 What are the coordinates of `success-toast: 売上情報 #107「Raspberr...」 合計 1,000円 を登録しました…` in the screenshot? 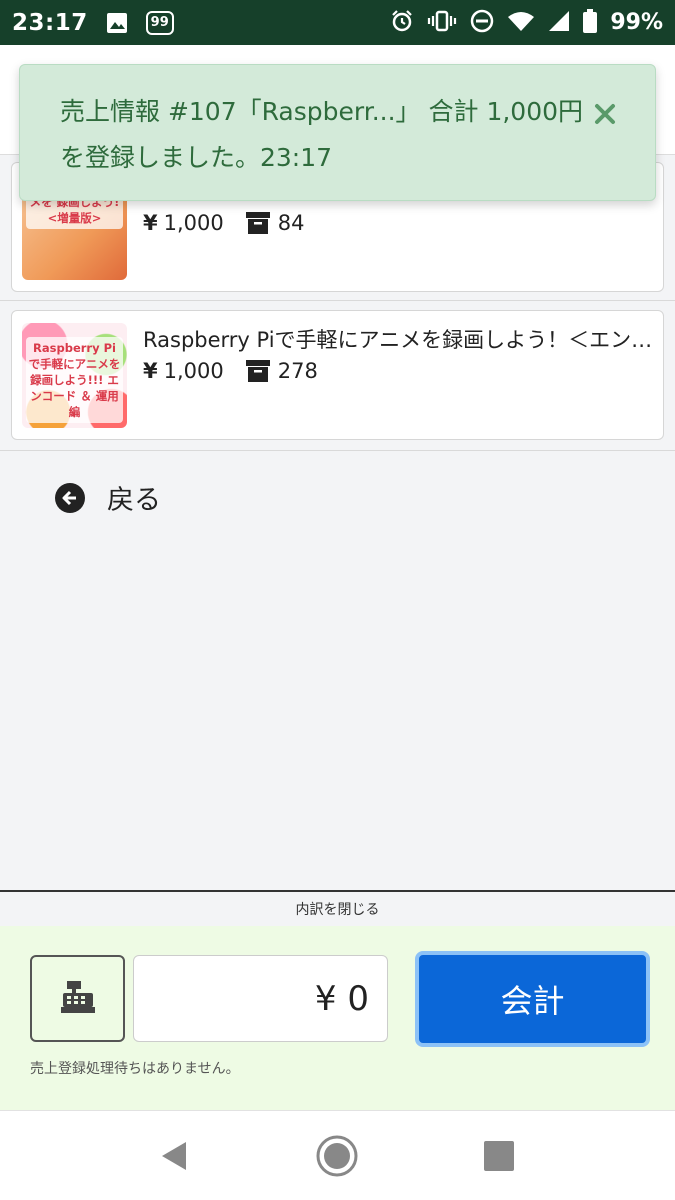 It's located at (337, 132).